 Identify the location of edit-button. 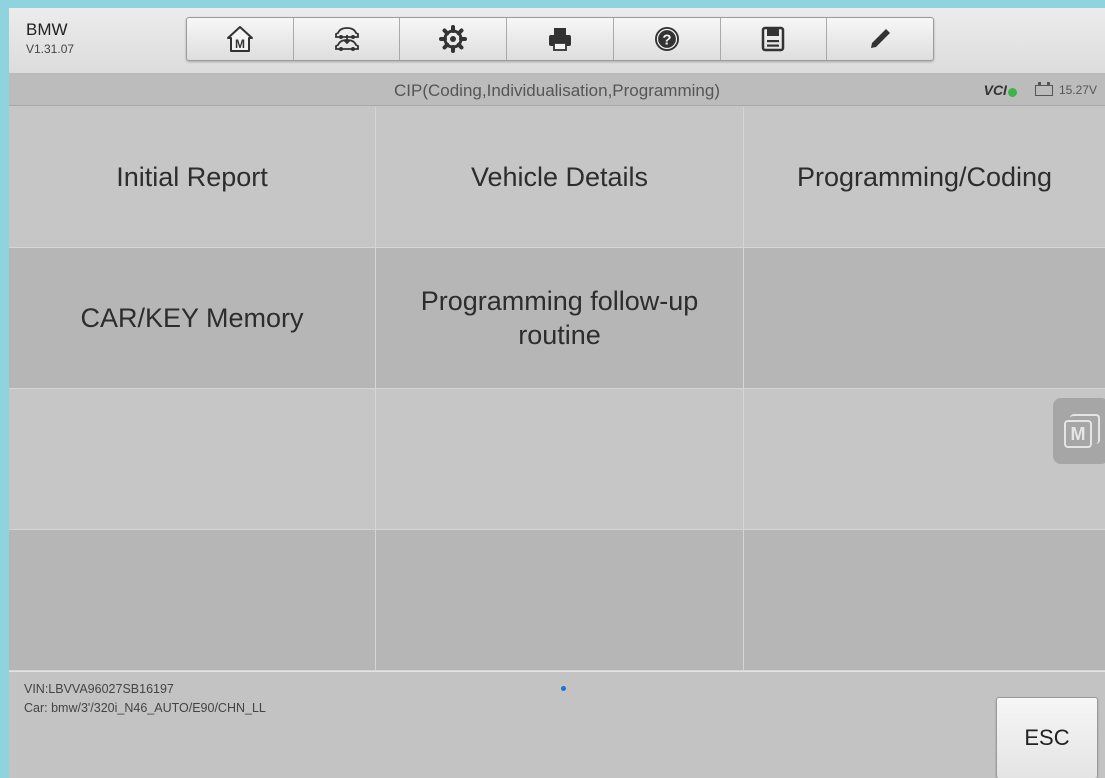
(880, 39).